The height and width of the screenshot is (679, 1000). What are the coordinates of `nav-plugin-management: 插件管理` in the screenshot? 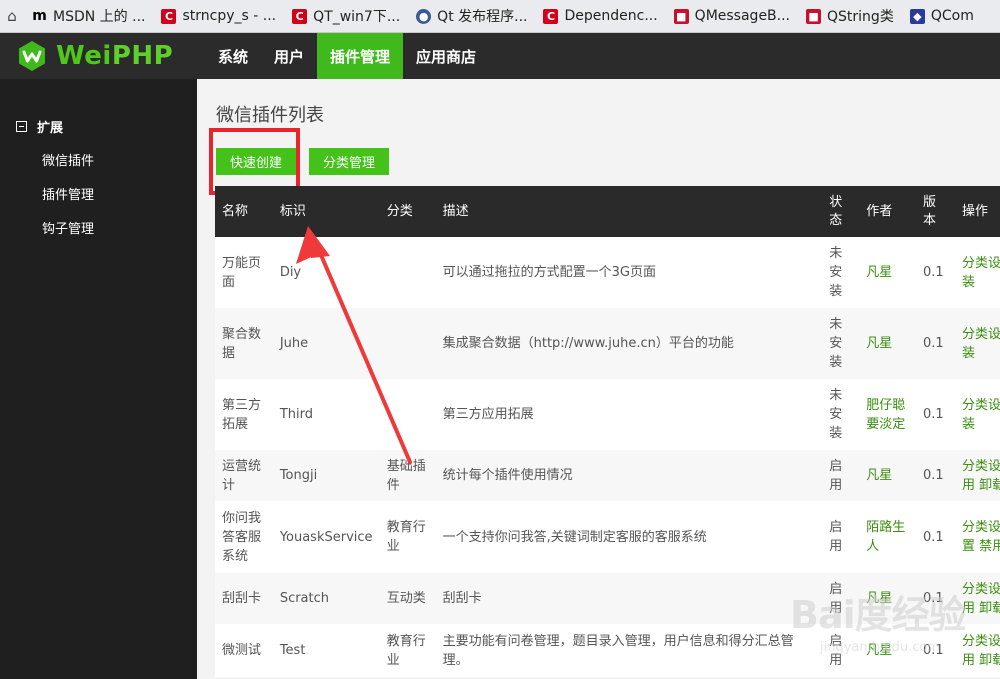 It's located at (360, 56).